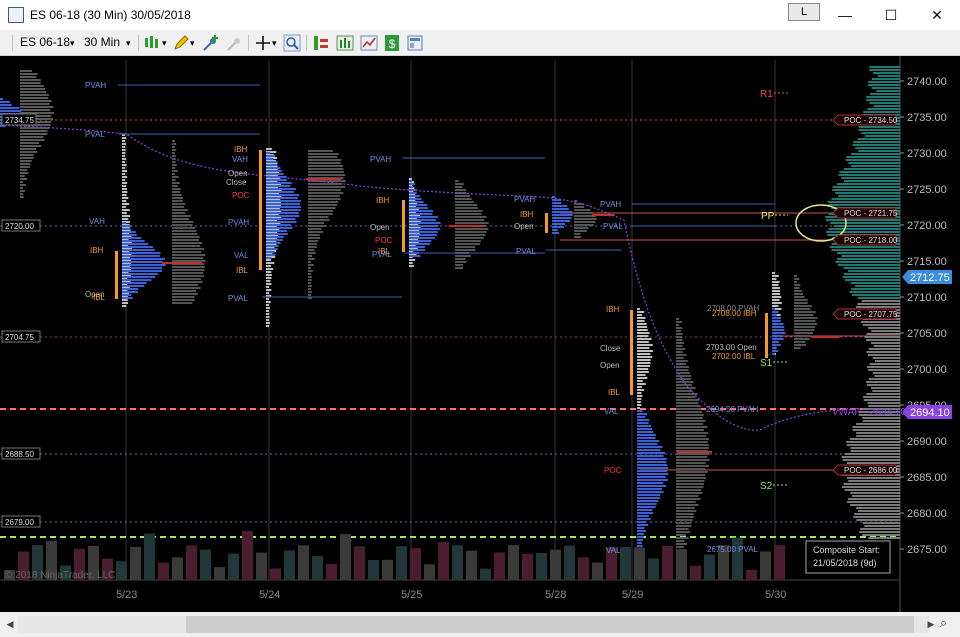  Describe the element at coordinates (164, 43) in the screenshot. I see `chart-style-dropdown-icon: ▾` at that location.